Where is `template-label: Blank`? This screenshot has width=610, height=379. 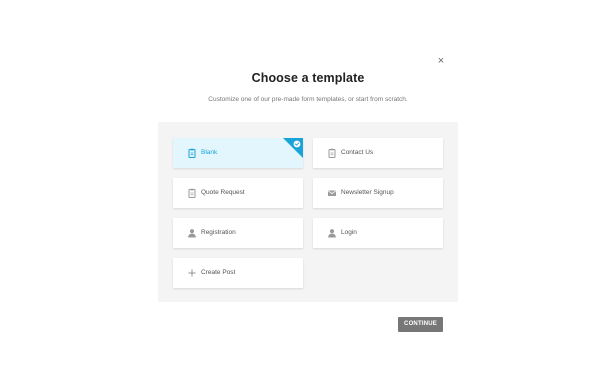 template-label: Blank is located at coordinates (209, 152).